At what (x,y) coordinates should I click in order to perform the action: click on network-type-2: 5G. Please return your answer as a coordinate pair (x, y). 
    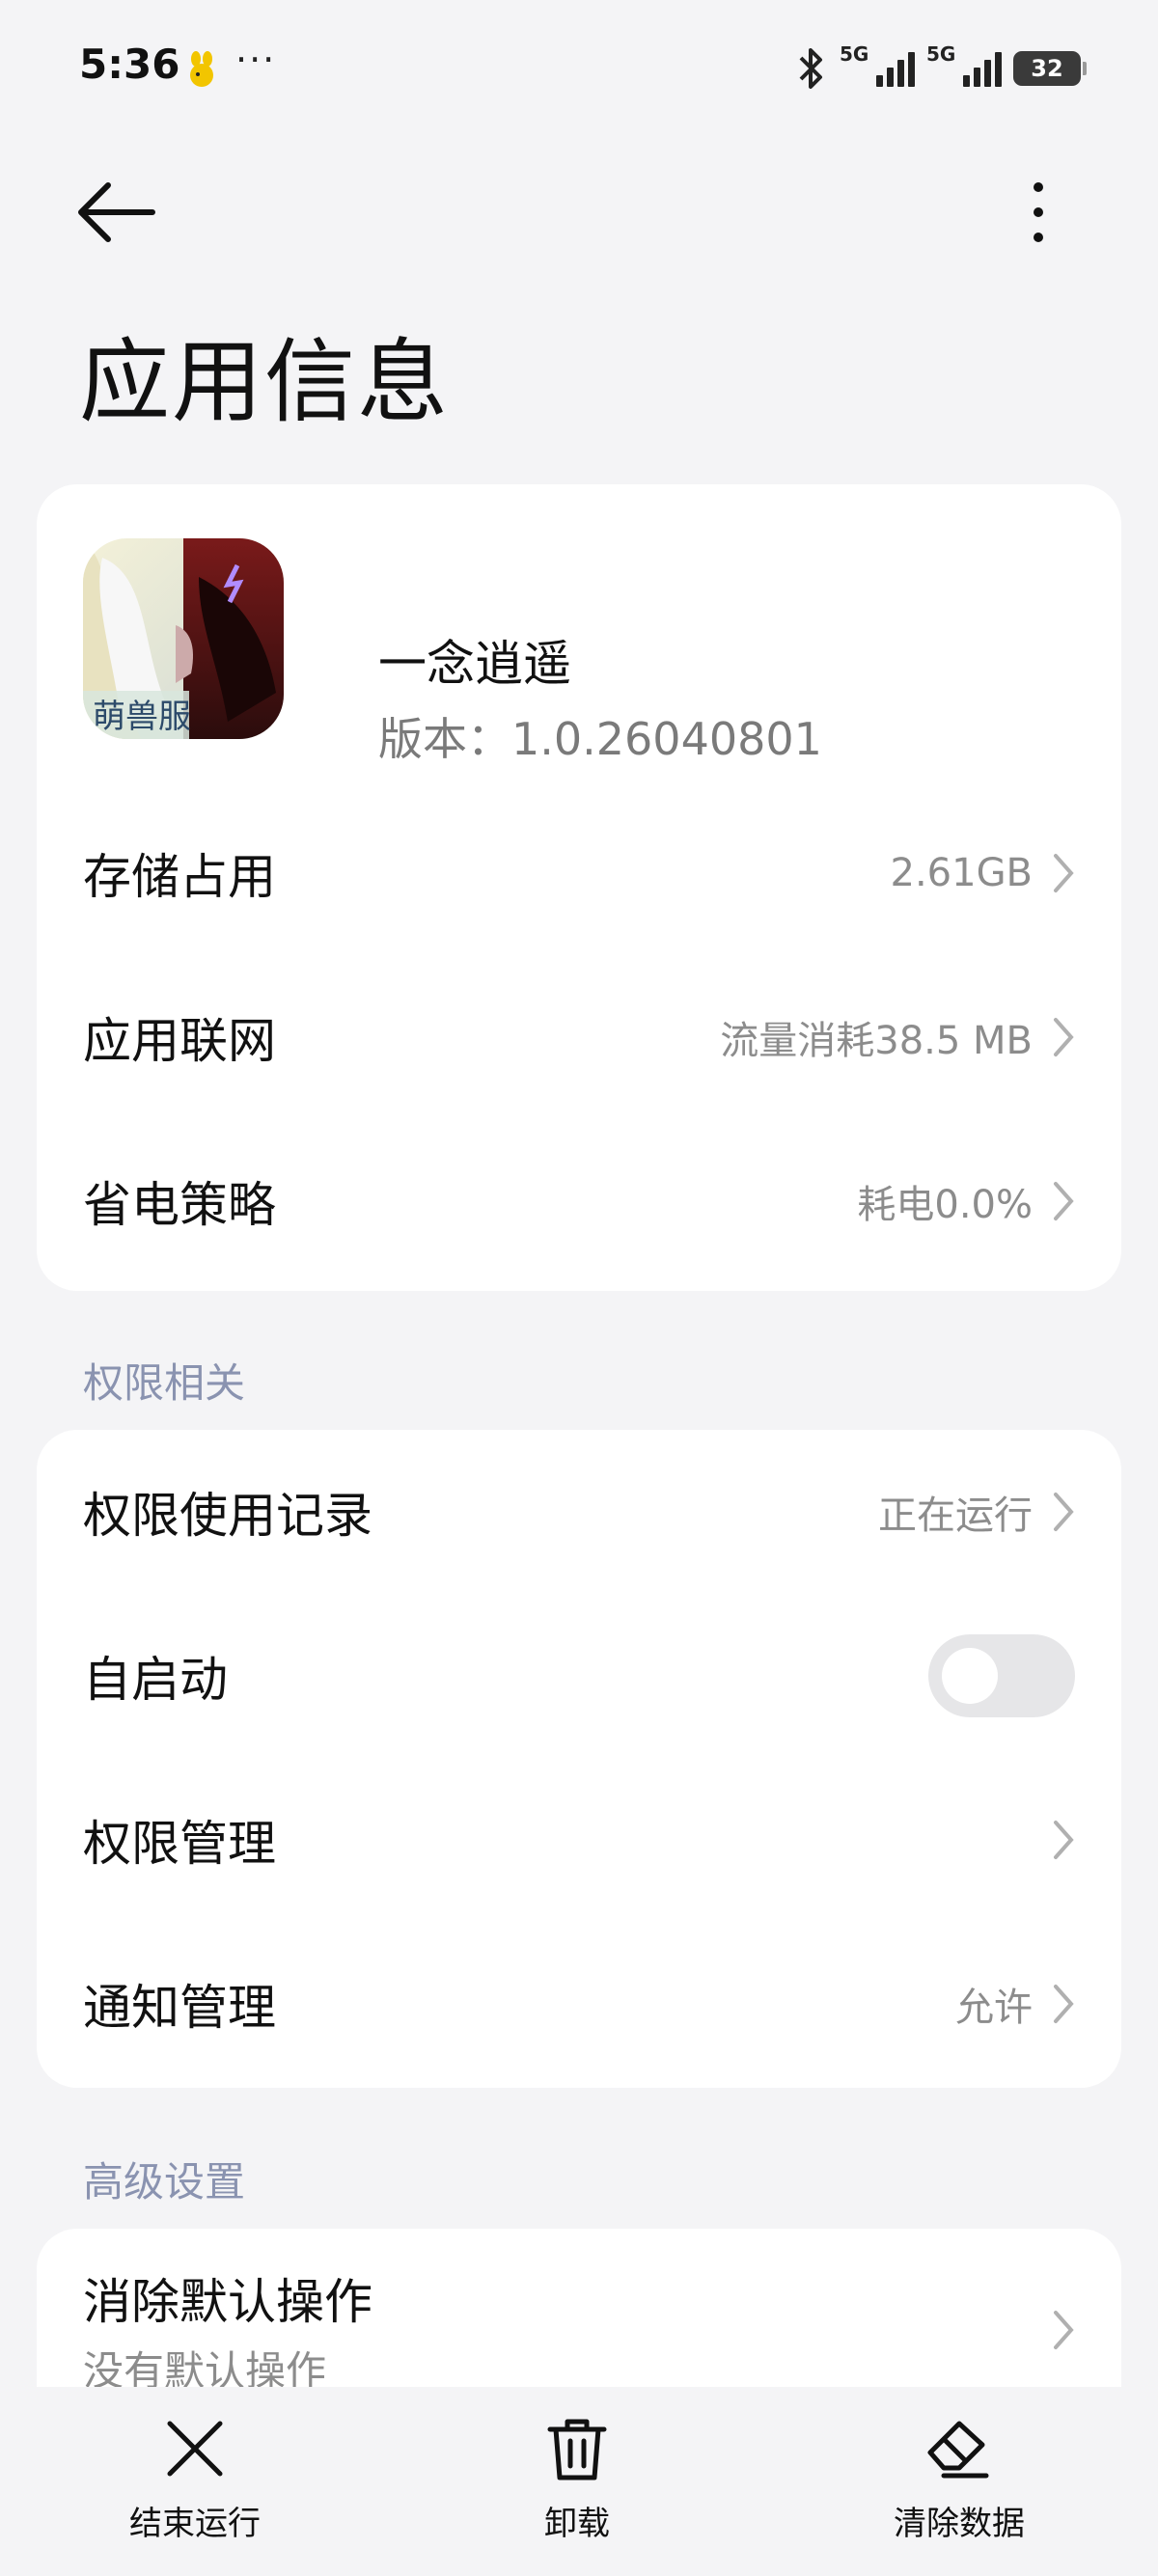
    Looking at the image, I should click on (941, 54).